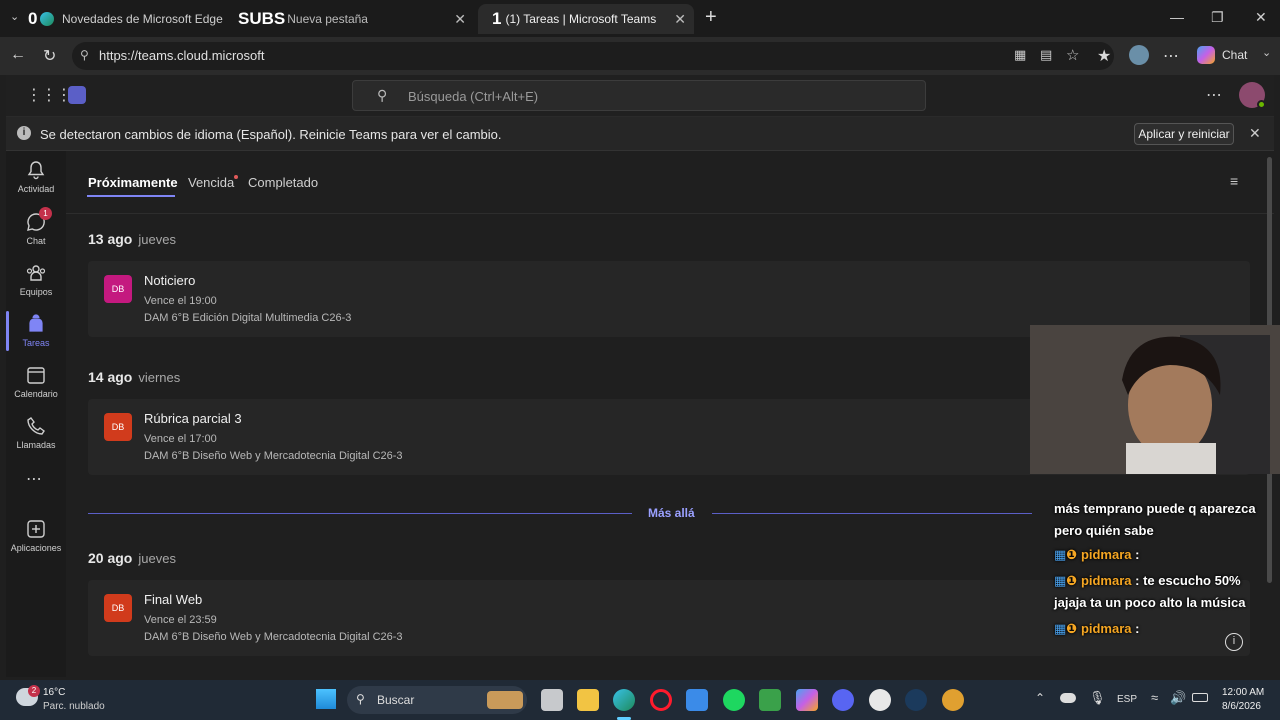  Describe the element at coordinates (1020, 55) in the screenshot. I see `apps-icon: ▦` at that location.